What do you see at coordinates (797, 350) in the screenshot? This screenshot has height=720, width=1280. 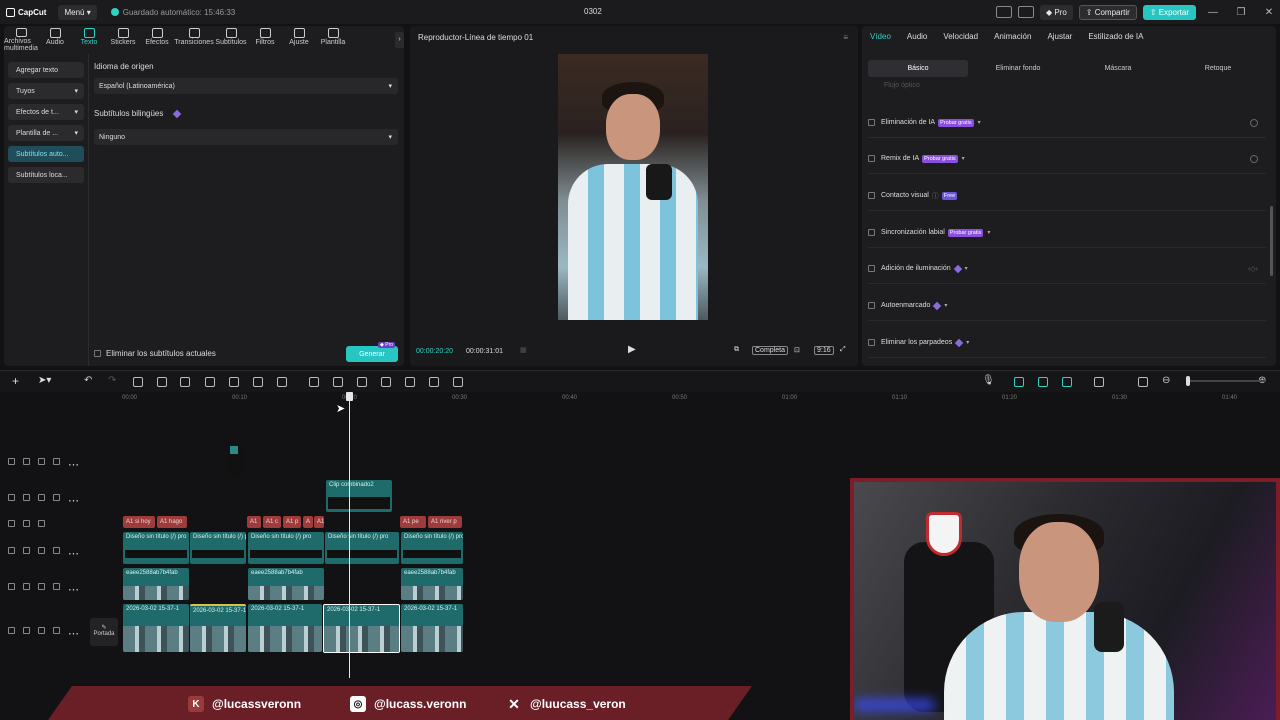 I see `fit-icon: ⊡` at bounding box center [797, 350].